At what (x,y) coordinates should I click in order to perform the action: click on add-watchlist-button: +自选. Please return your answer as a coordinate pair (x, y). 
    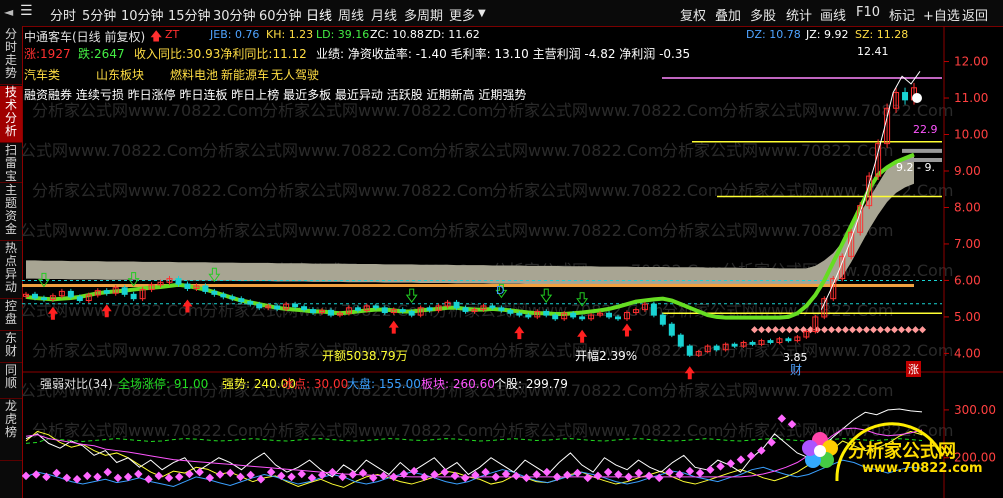
    Looking at the image, I should click on (941, 14).